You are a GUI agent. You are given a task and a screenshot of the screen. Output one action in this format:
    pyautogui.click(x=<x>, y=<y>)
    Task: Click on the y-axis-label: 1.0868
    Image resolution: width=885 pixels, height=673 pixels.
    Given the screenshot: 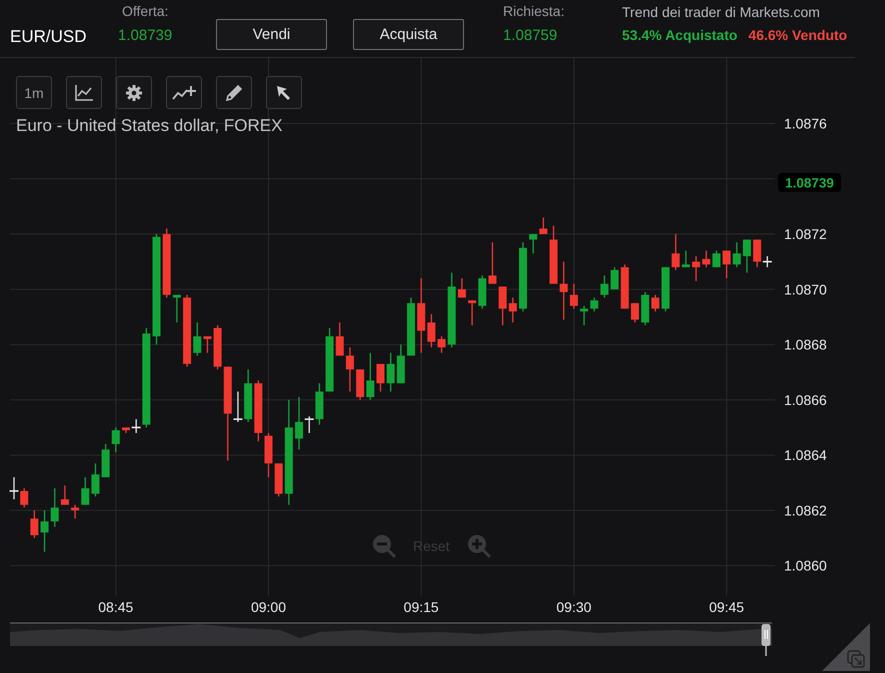 What is the action you would take?
    pyautogui.click(x=805, y=344)
    